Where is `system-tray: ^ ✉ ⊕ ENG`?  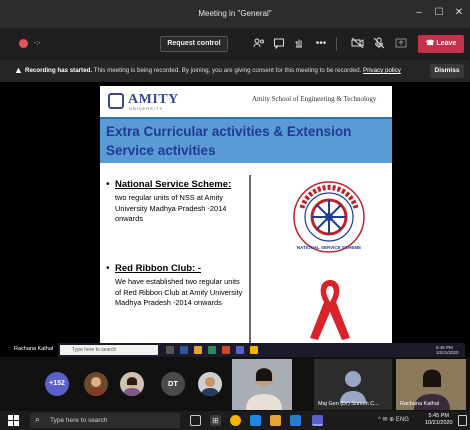 system-tray: ^ ✉ ⊕ ENG is located at coordinates (393, 419).